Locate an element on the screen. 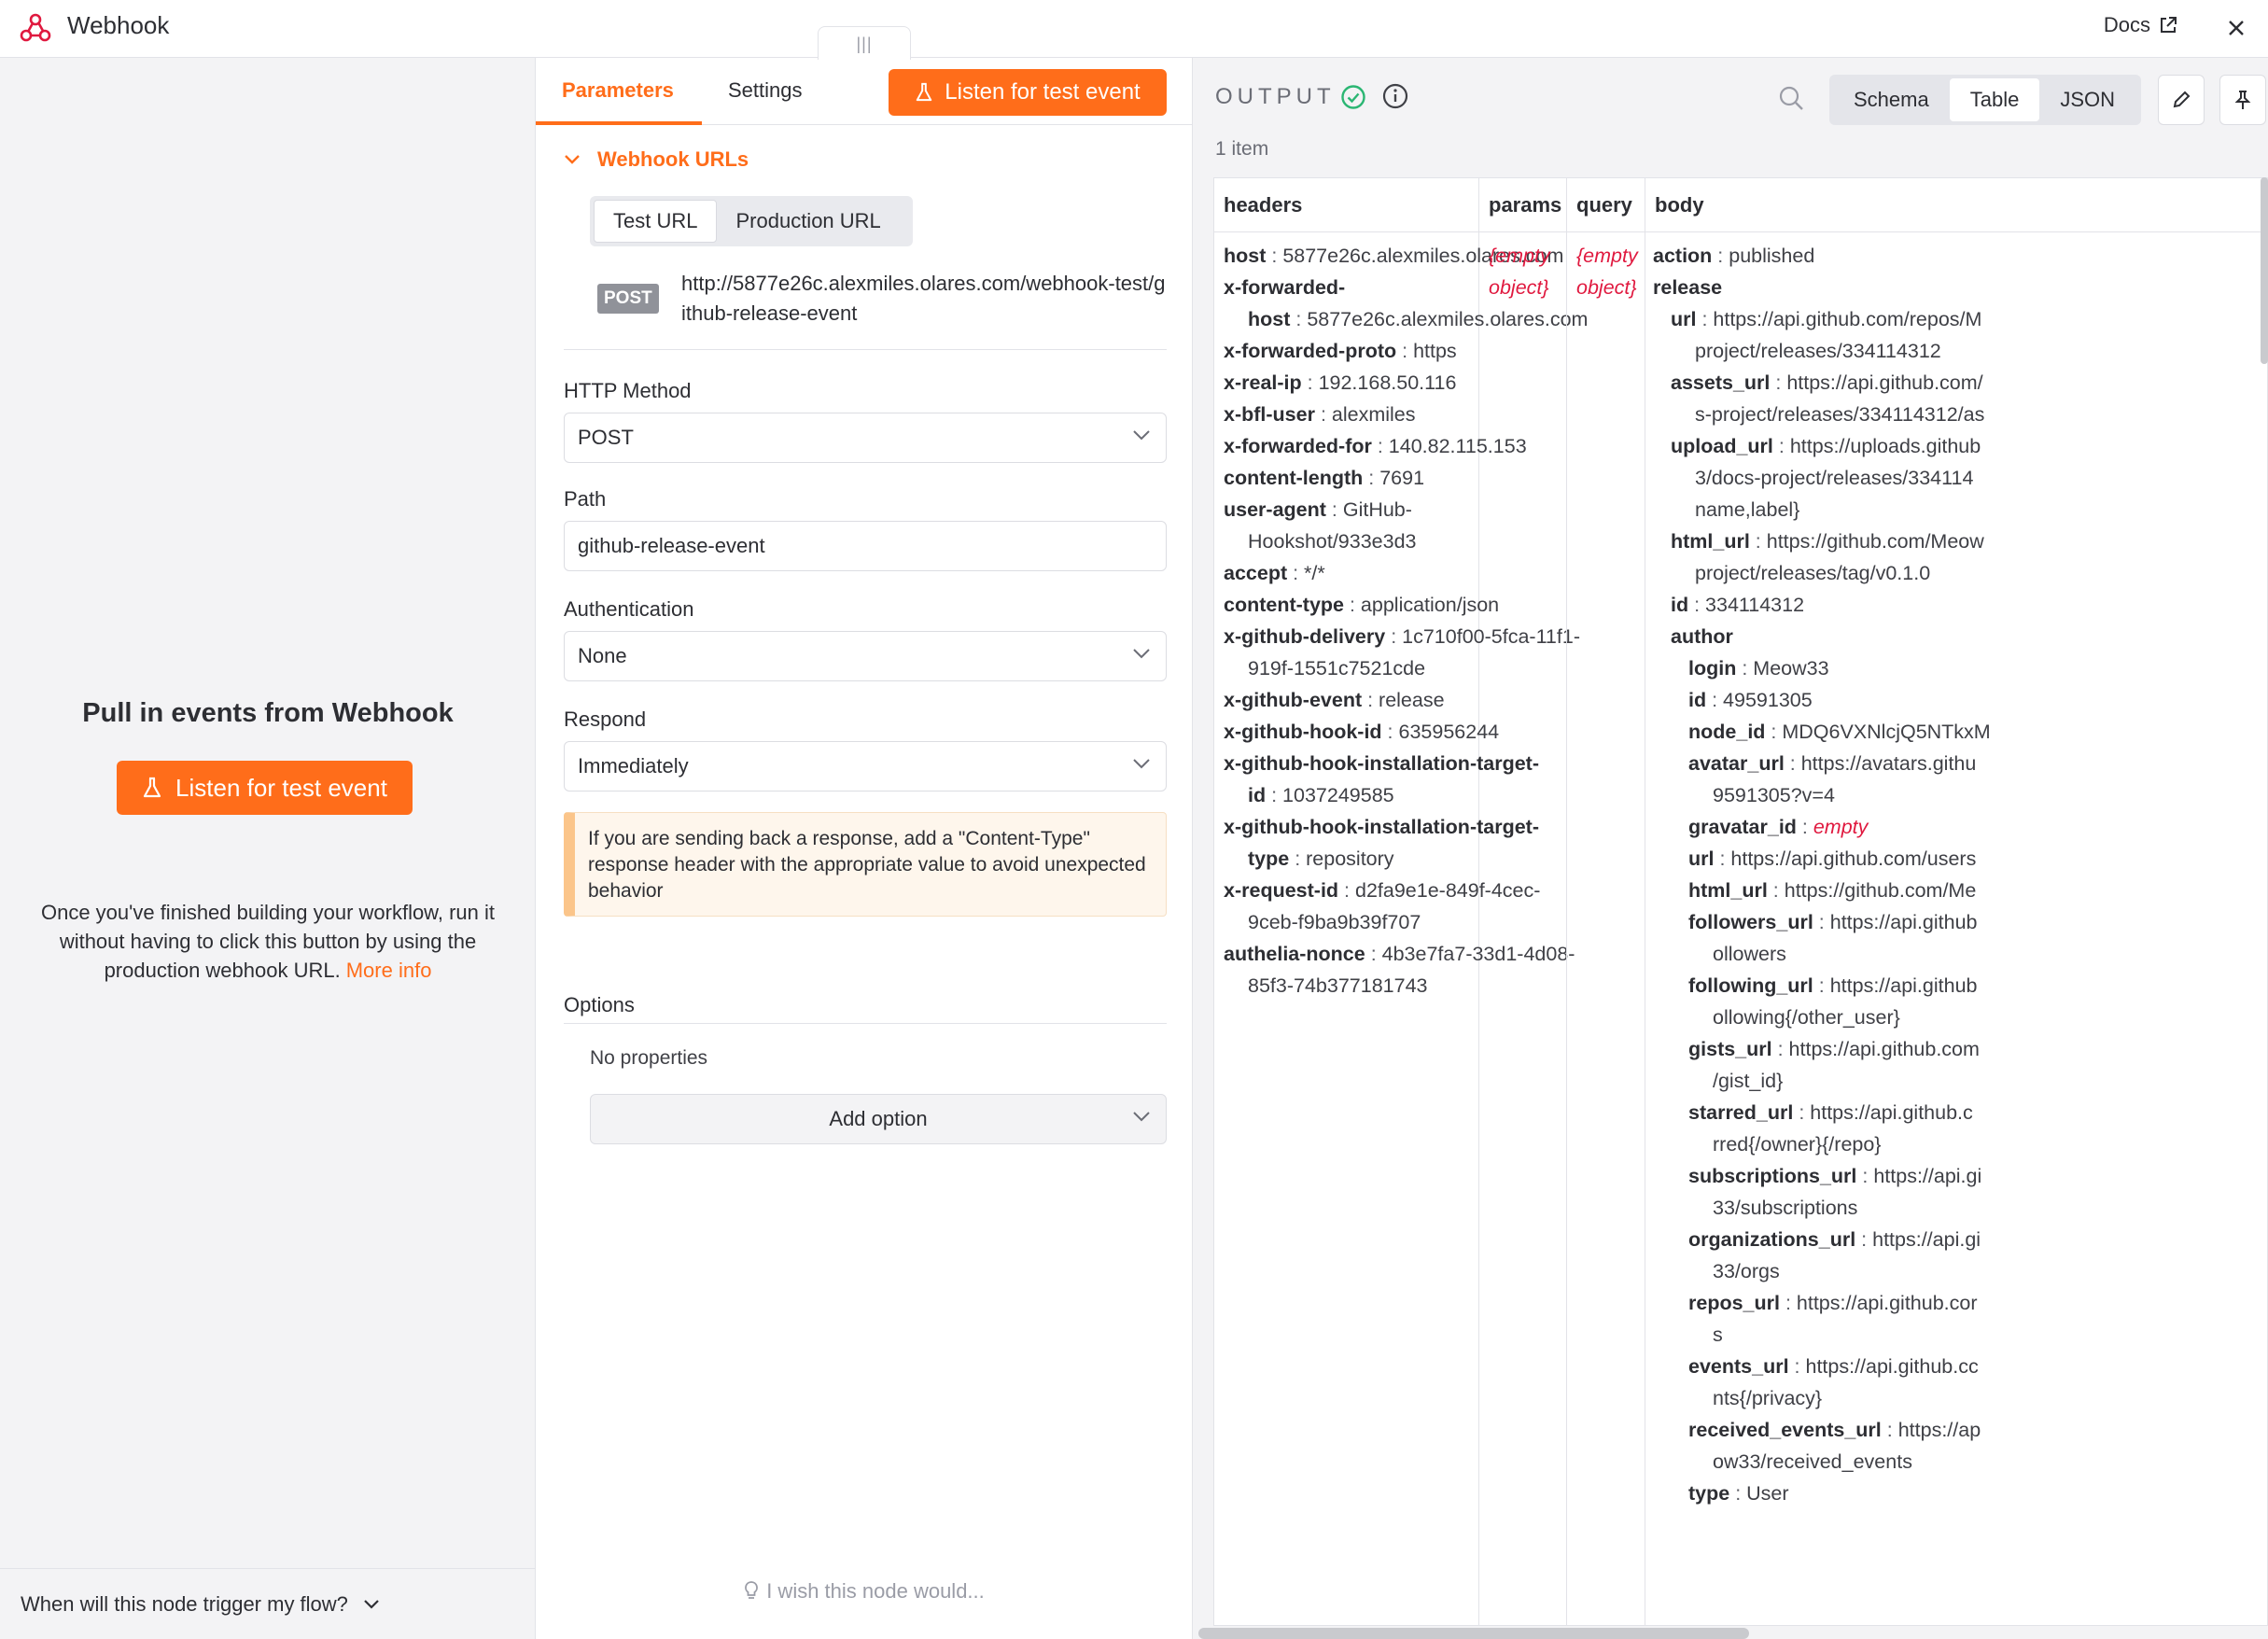 This screenshot has height=1639, width=2268. pull-events-title: Pull in events from Webhook is located at coordinates (268, 713).